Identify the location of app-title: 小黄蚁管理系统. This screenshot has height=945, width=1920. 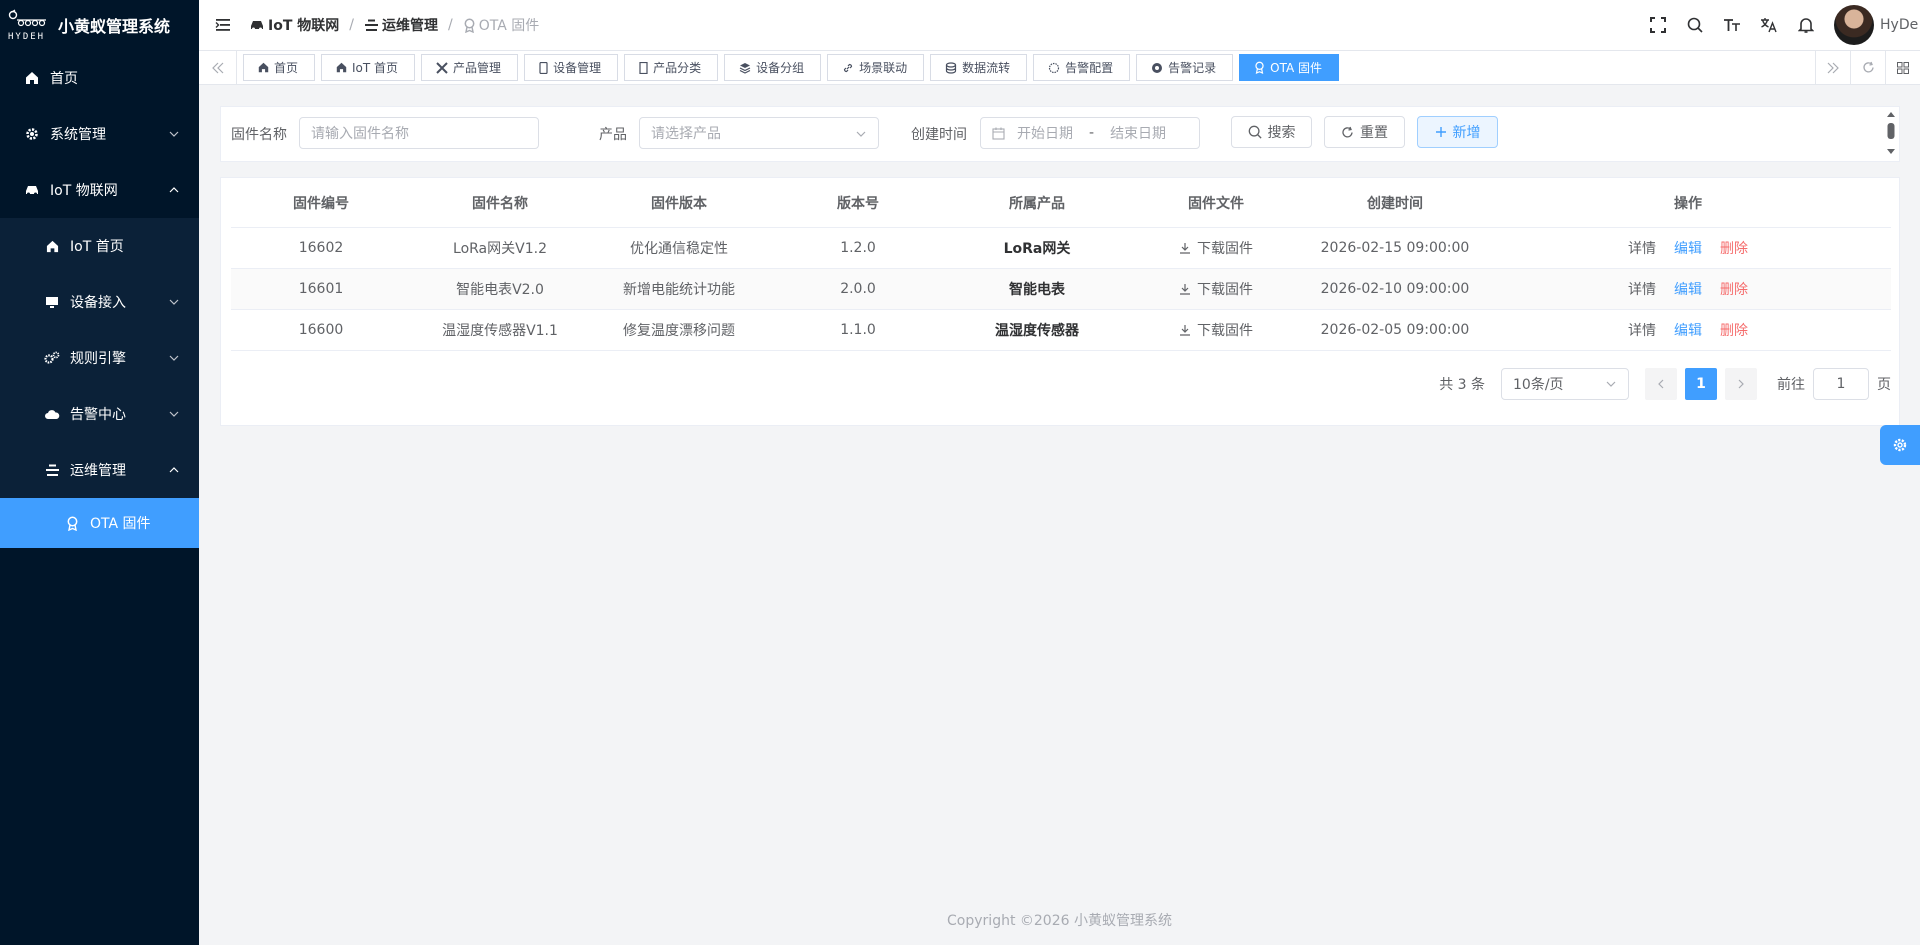
(114, 26).